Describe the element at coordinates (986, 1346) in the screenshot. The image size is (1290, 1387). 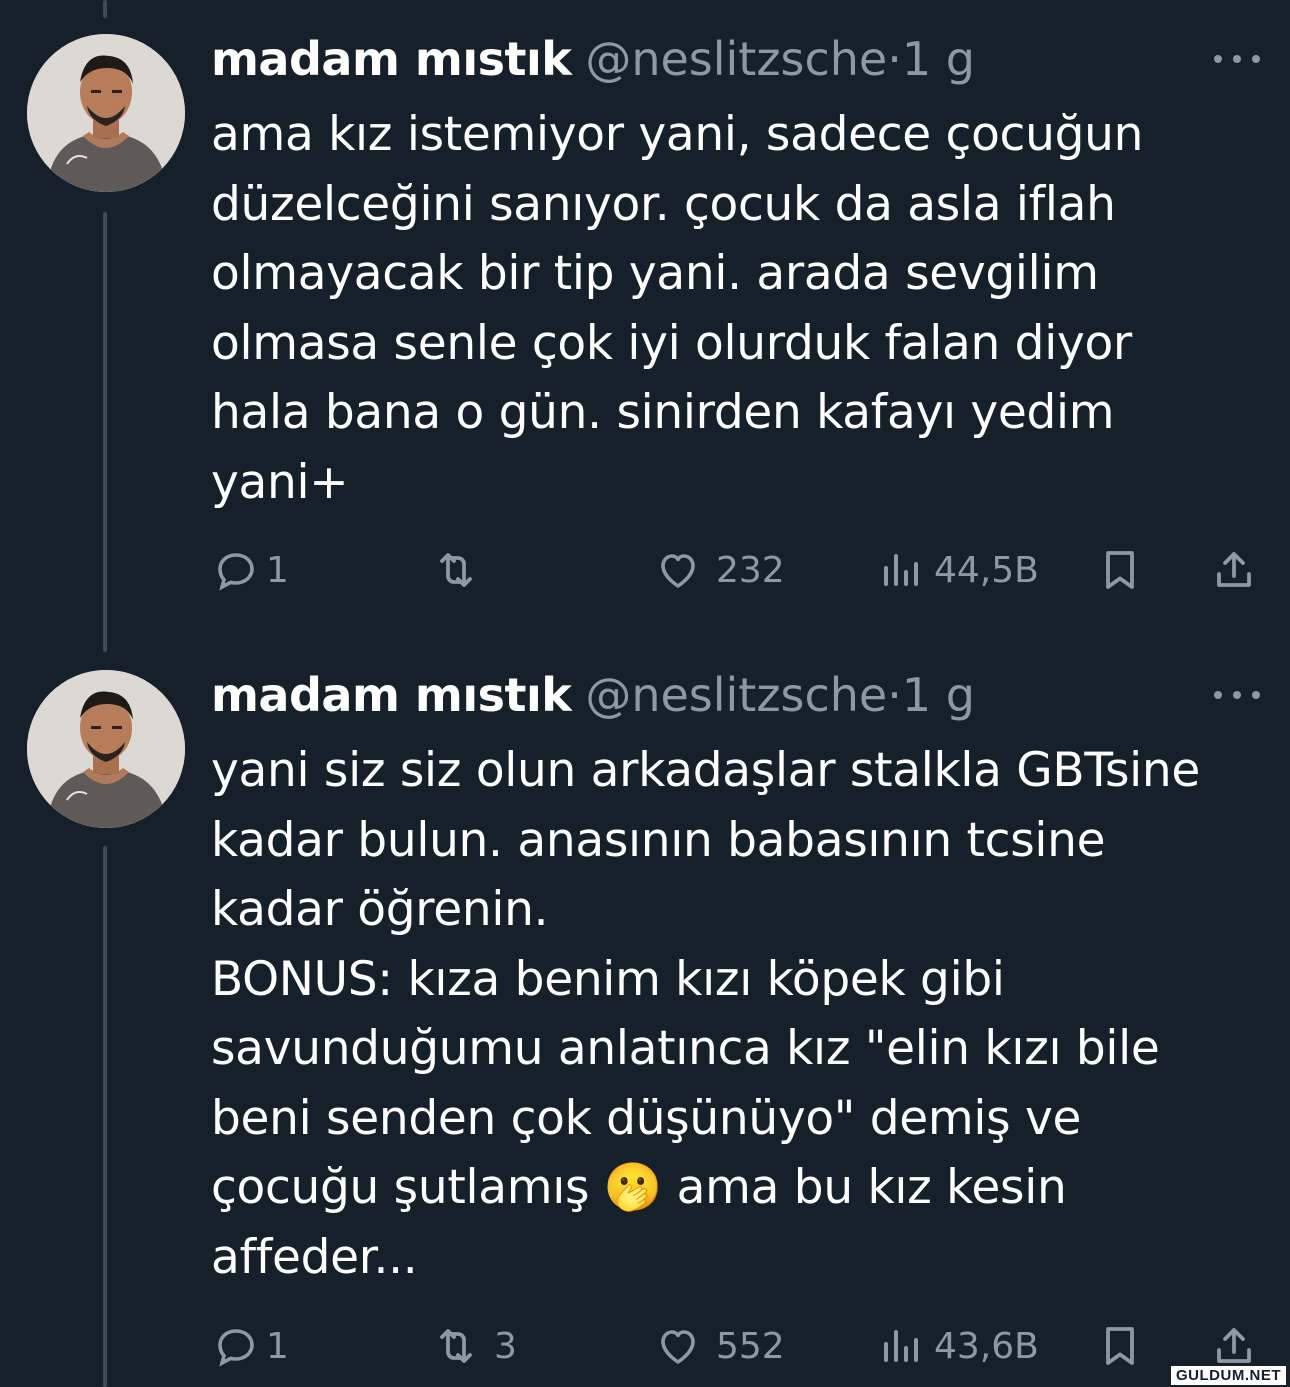
I see `views-count: 43,6B` at that location.